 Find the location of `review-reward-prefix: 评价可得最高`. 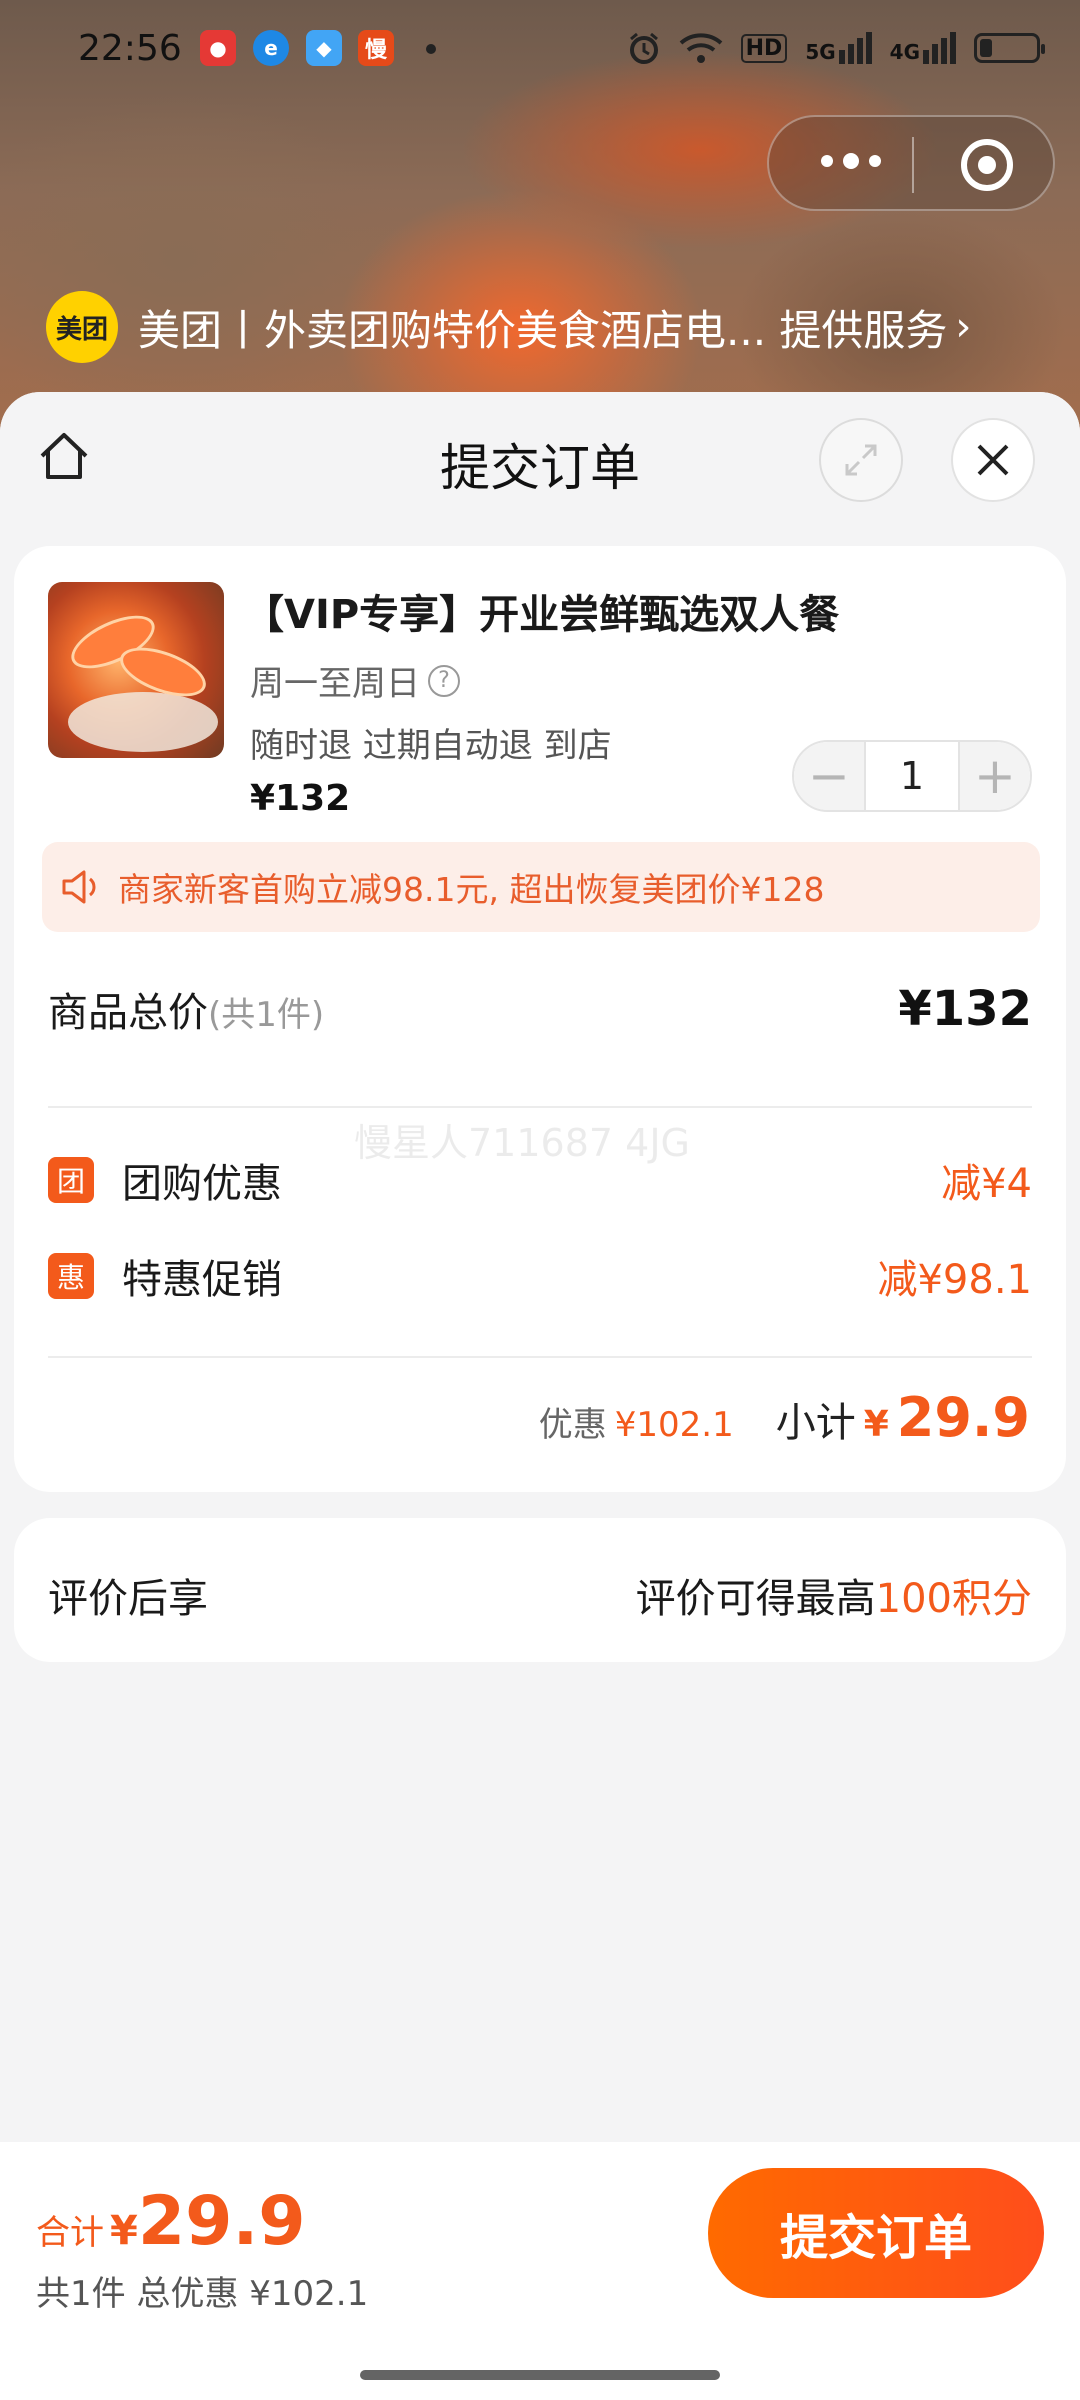

review-reward-prefix: 评价可得最高 is located at coordinates (755, 1599).